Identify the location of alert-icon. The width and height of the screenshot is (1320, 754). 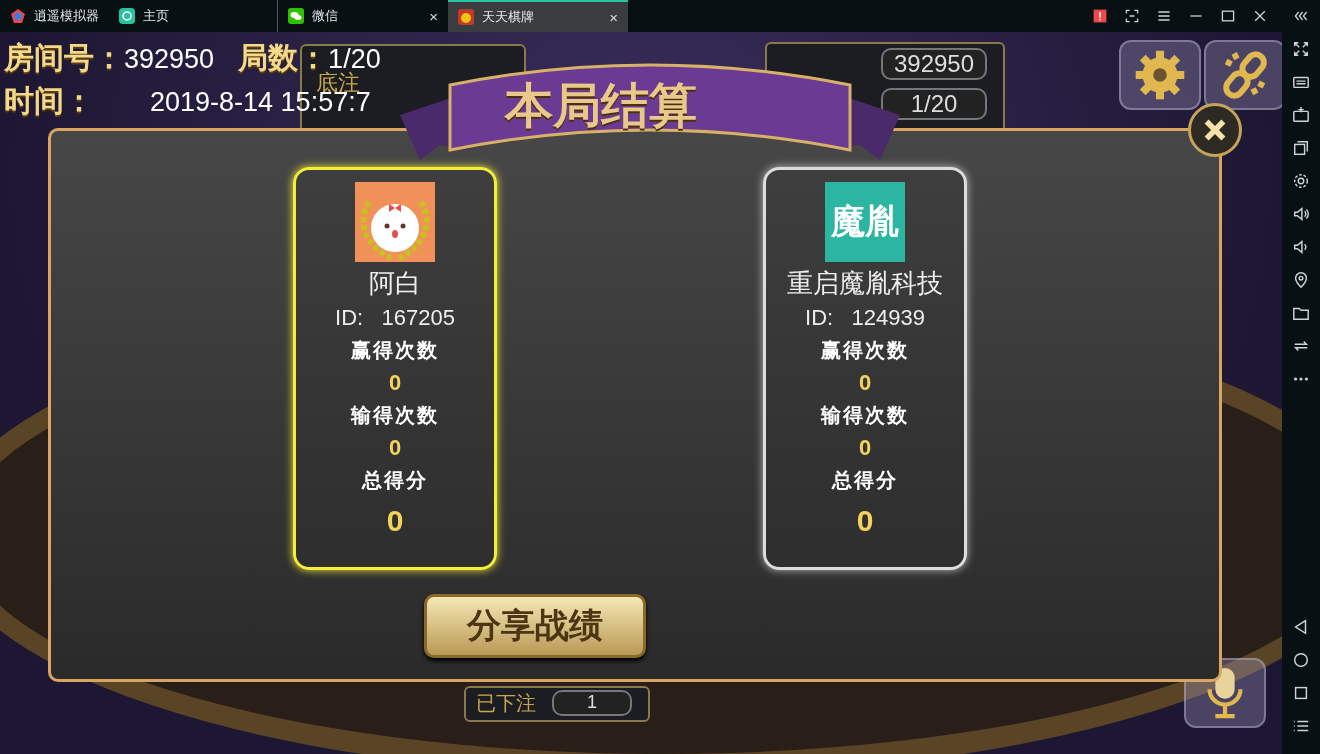
(1100, 16).